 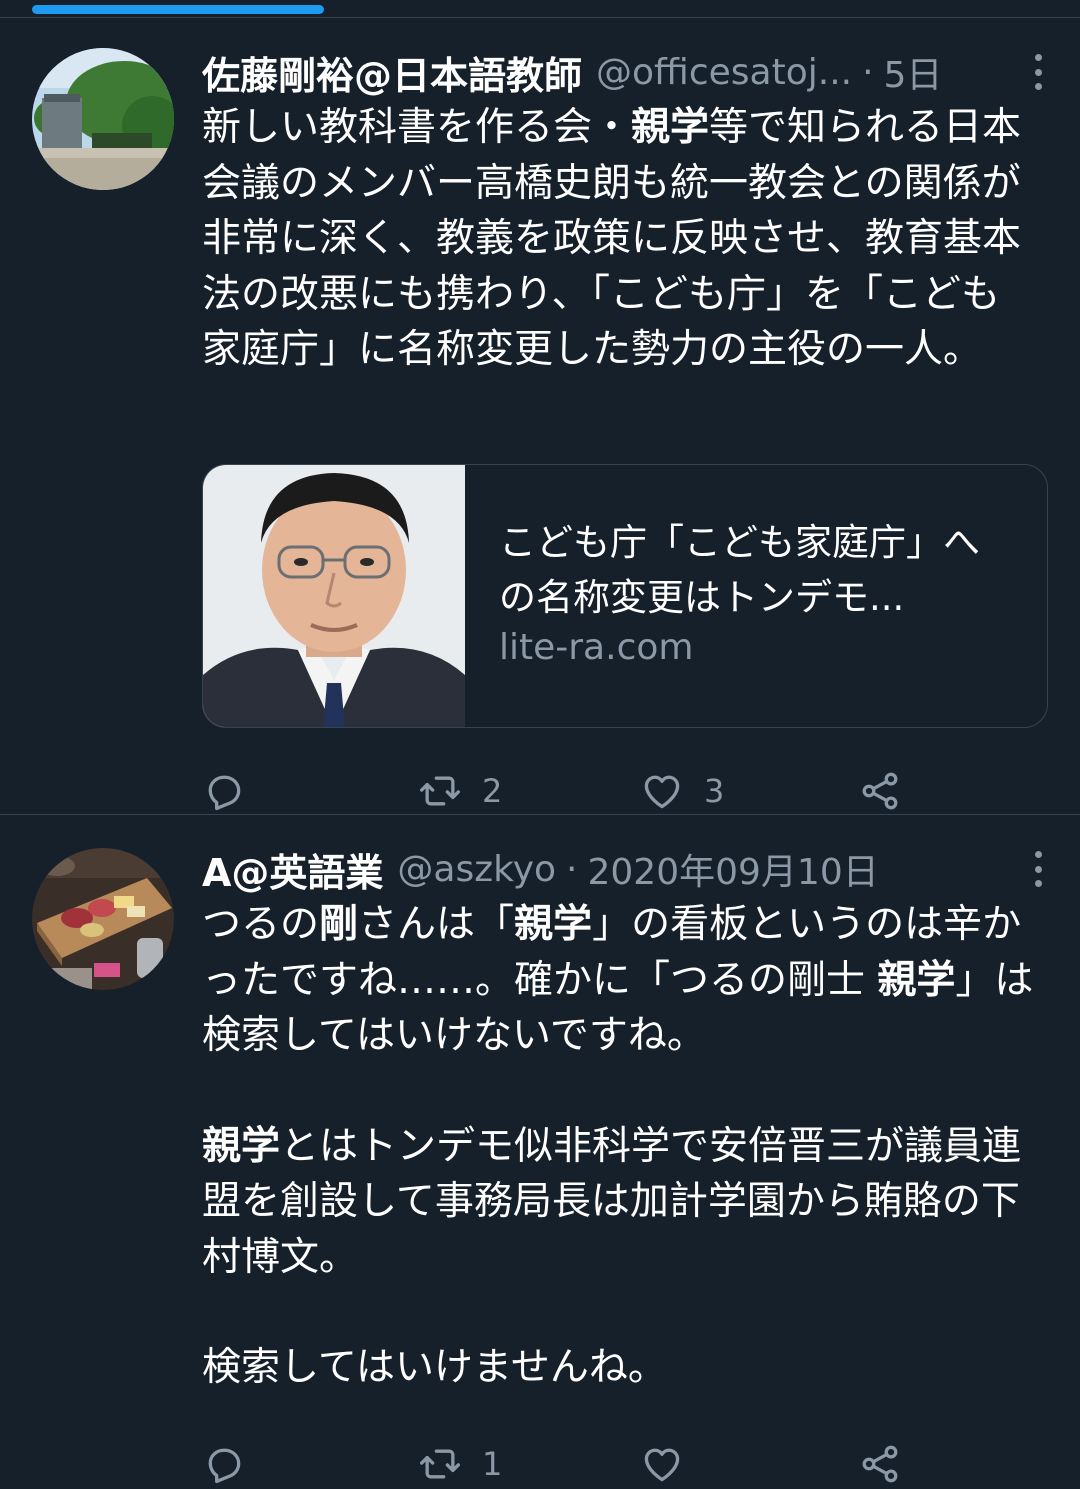 I want to click on tweet-actions: 1, so click(x=562, y=1464).